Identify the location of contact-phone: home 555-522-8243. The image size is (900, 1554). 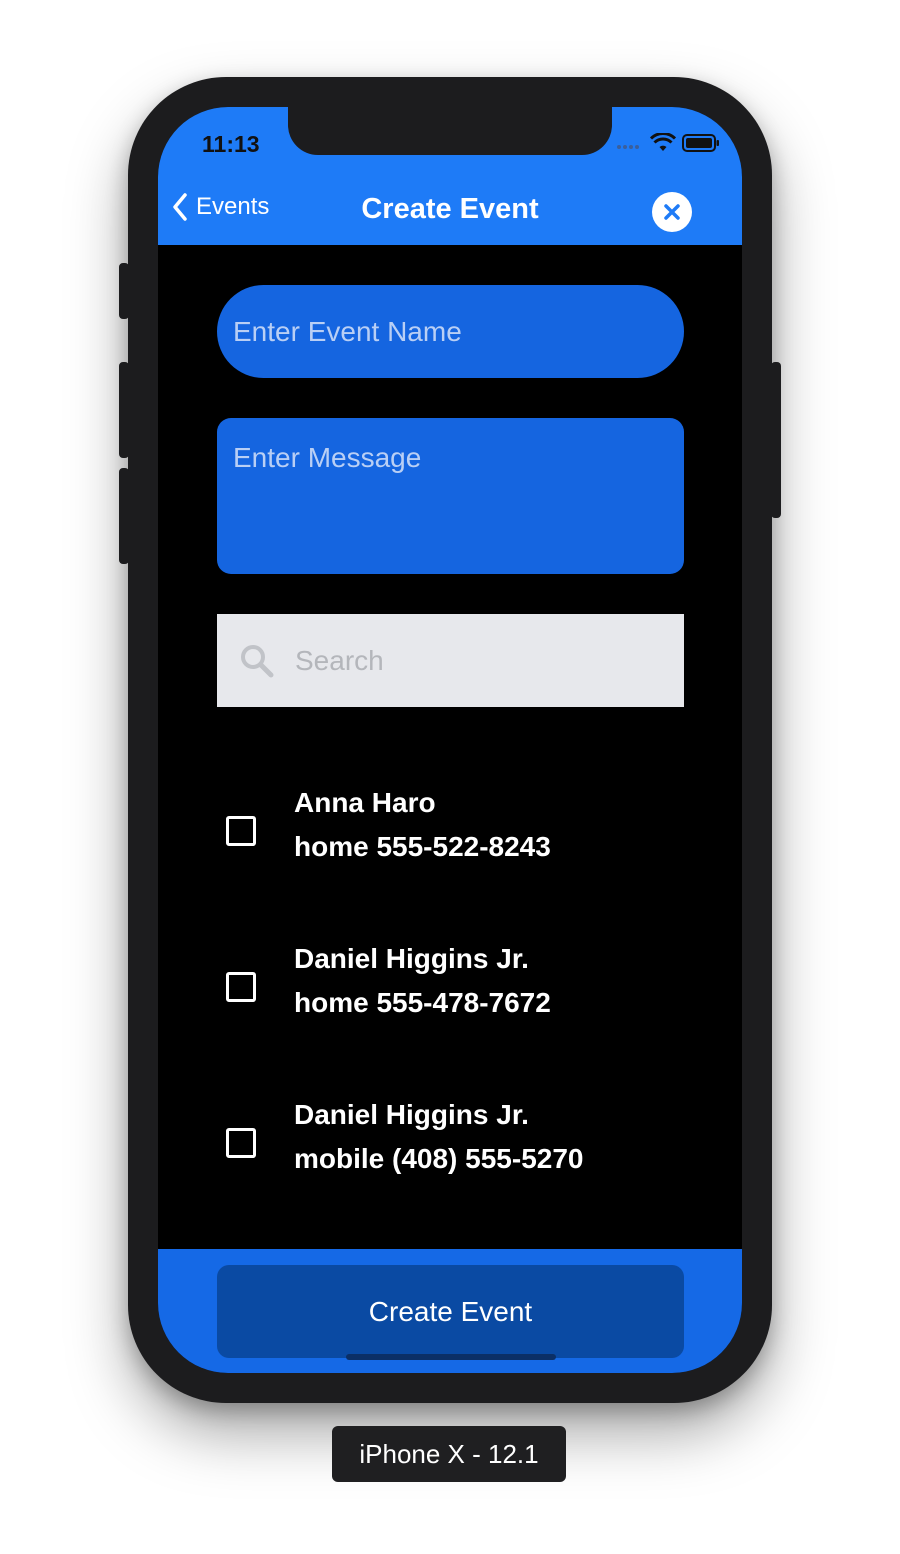
(422, 846).